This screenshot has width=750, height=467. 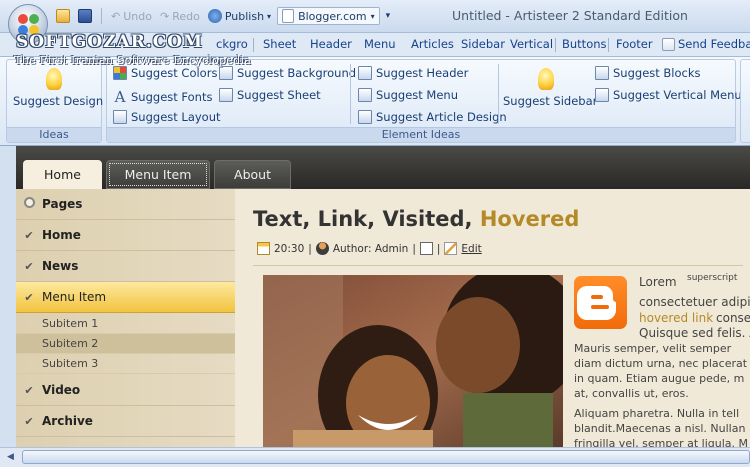 I want to click on hovered-link: hovered link, so click(x=676, y=318).